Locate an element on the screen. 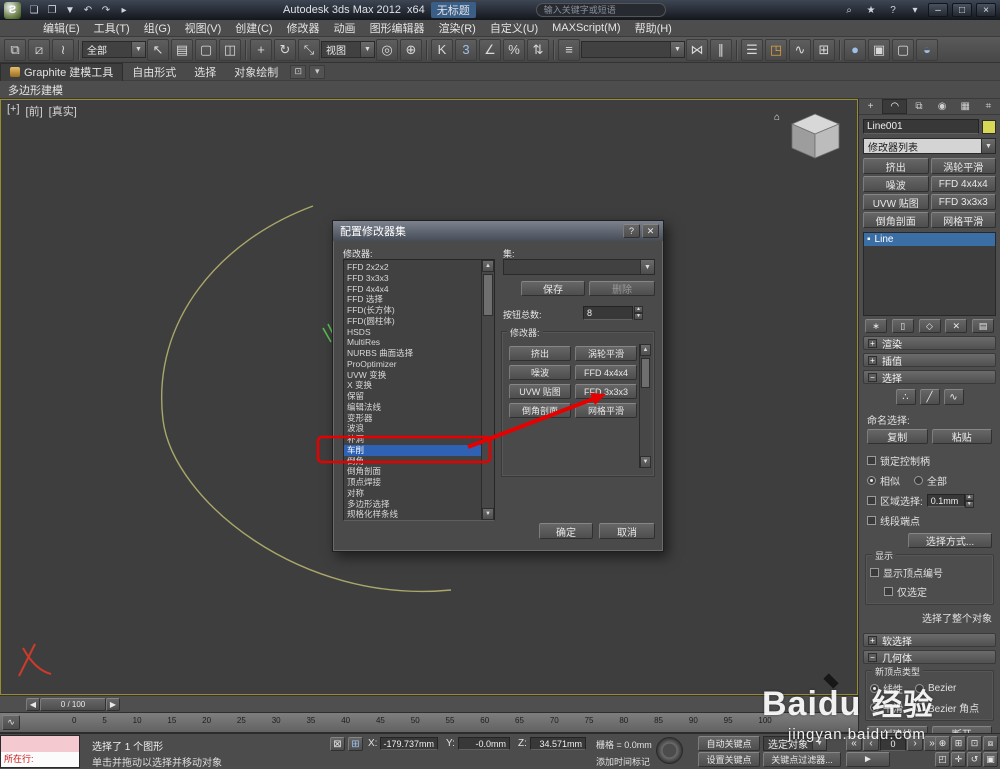  modifier-list-item: 规格化样条线 is located at coordinates (412, 514).